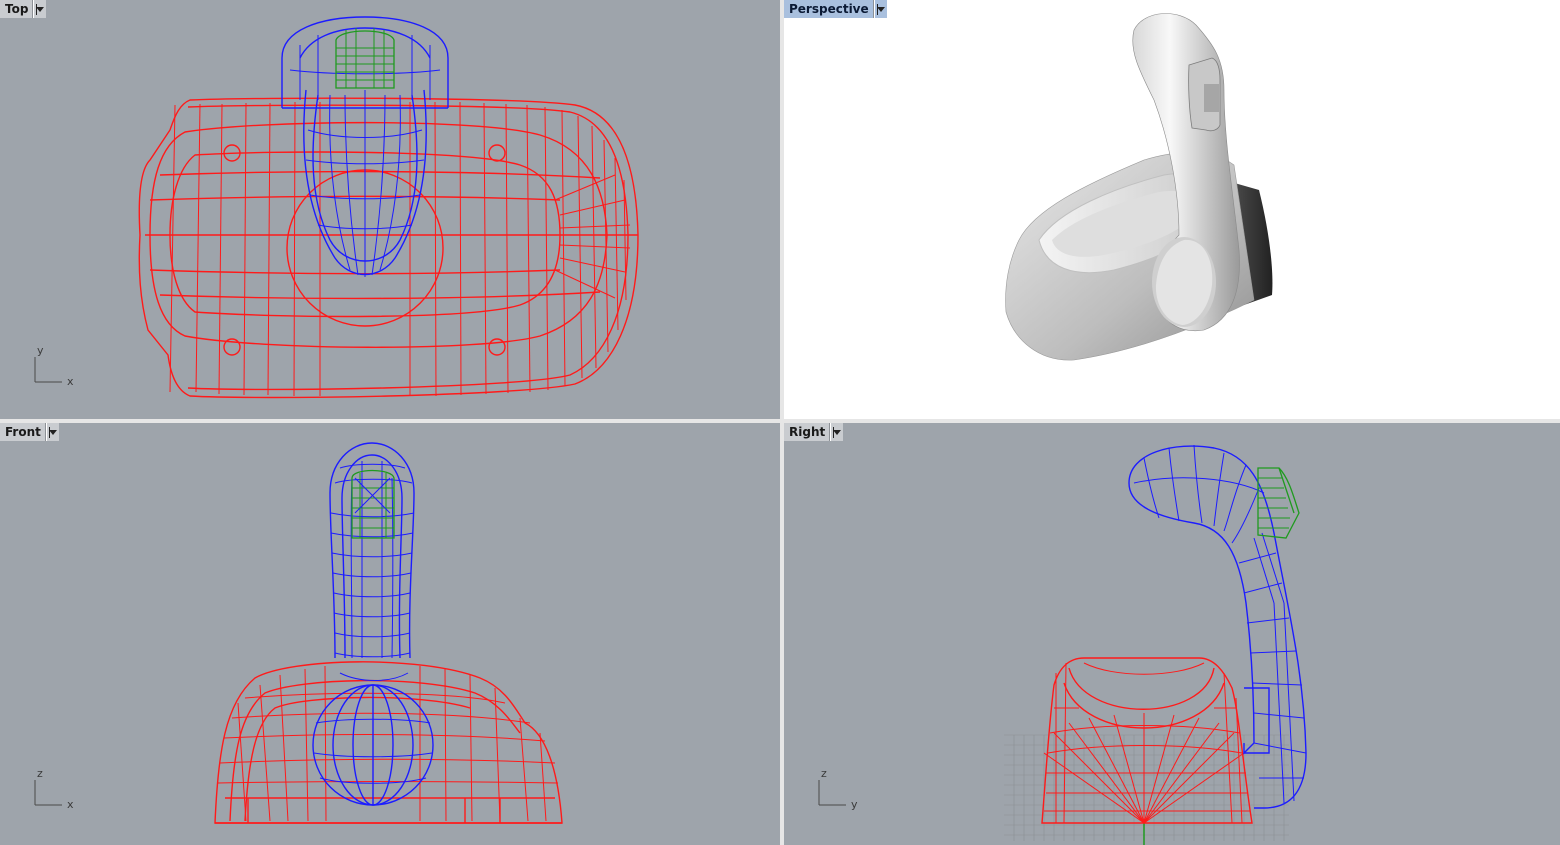 The width and height of the screenshot is (1560, 845). Describe the element at coordinates (48, 793) in the screenshot. I see `axis-indicator-front` at that location.